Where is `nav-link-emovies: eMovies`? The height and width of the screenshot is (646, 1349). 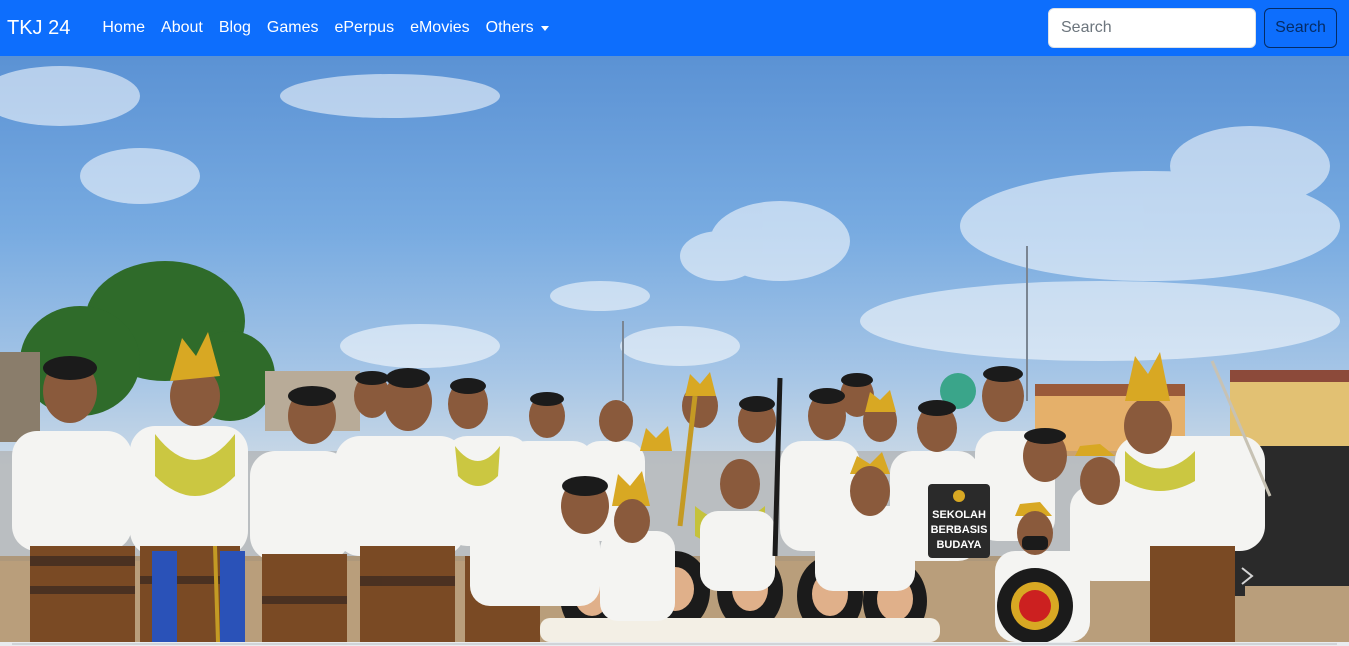 nav-link-emovies: eMovies is located at coordinates (440, 28).